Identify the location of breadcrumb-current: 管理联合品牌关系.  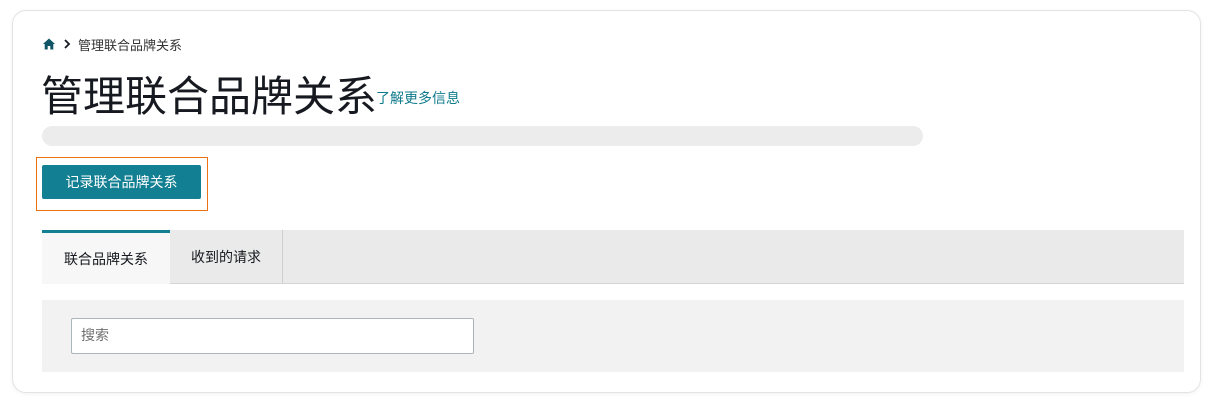
(130, 46).